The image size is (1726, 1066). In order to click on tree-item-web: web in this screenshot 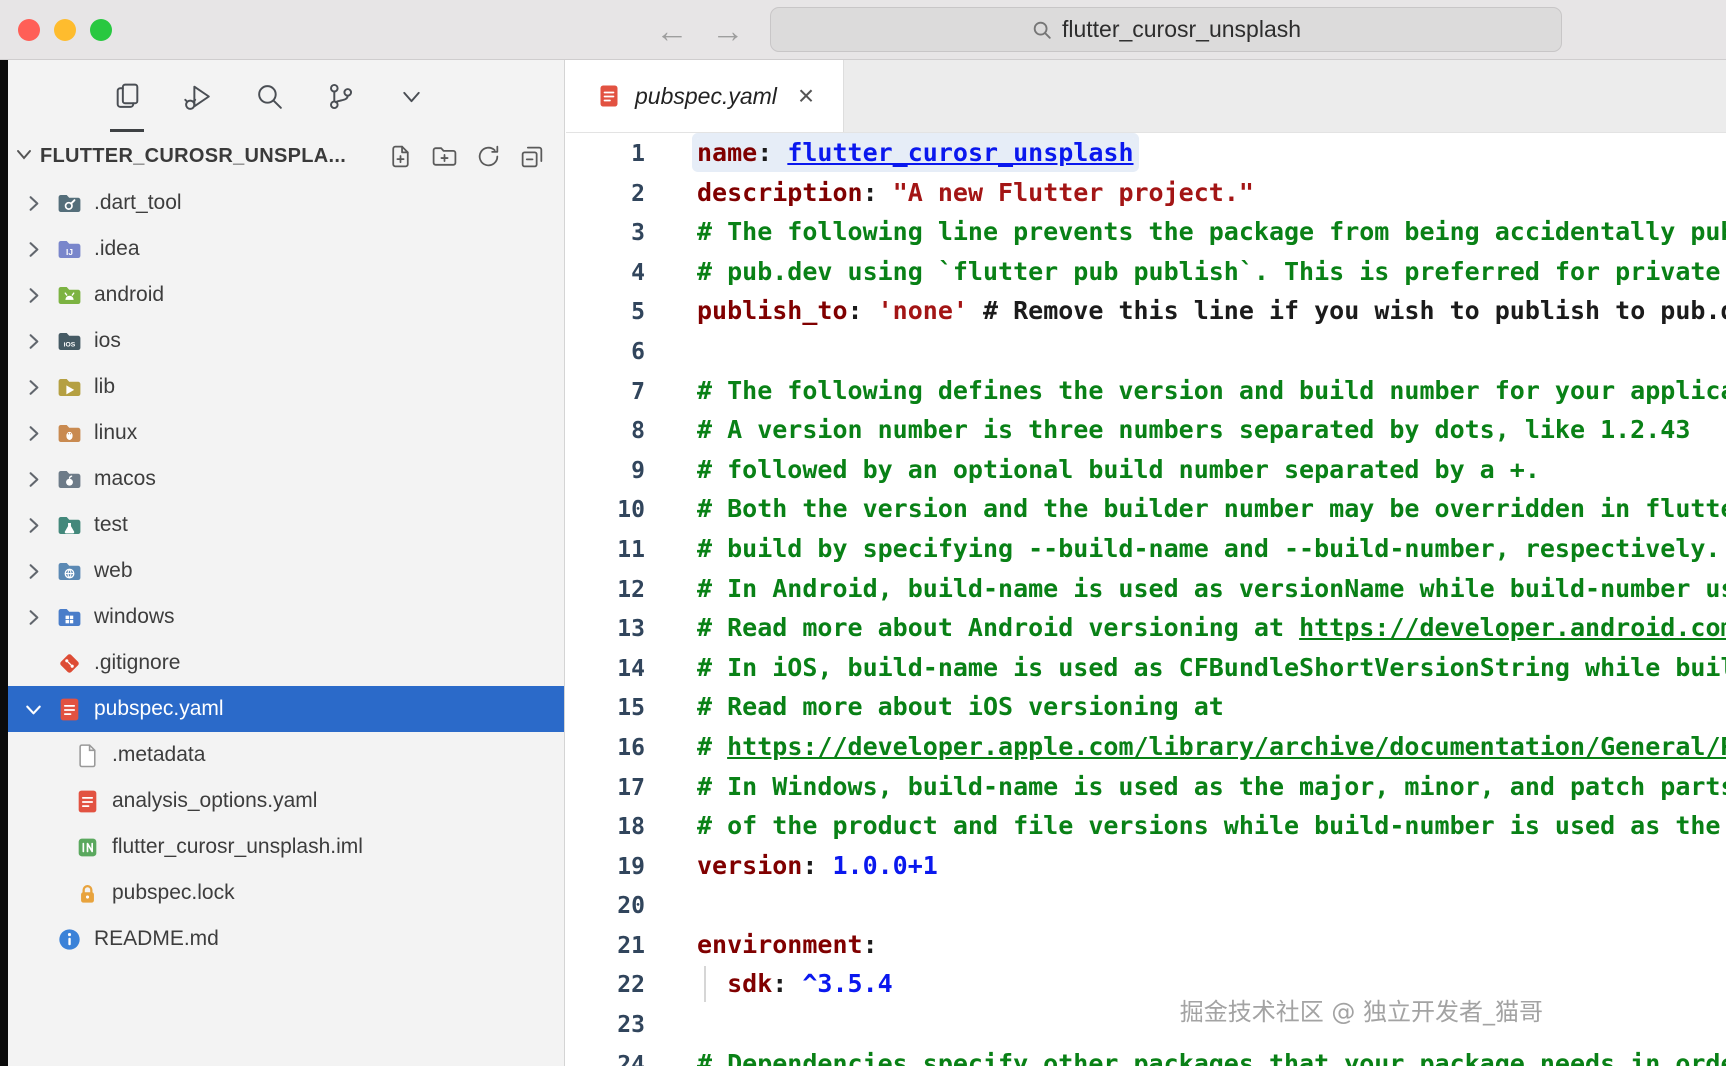, I will do `click(286, 571)`.